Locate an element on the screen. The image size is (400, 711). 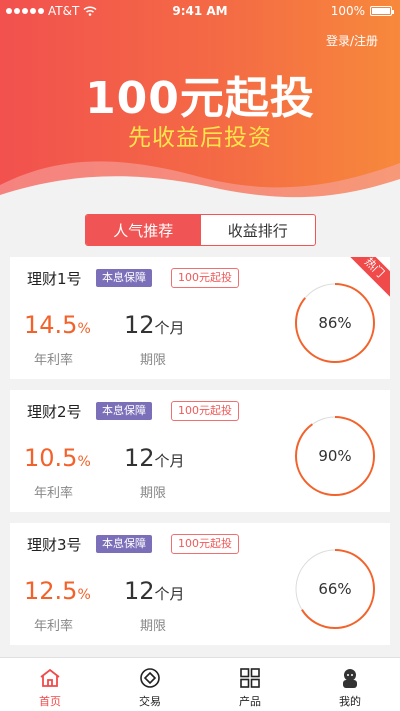
product-name: 理财3号 is located at coordinates (54, 545).